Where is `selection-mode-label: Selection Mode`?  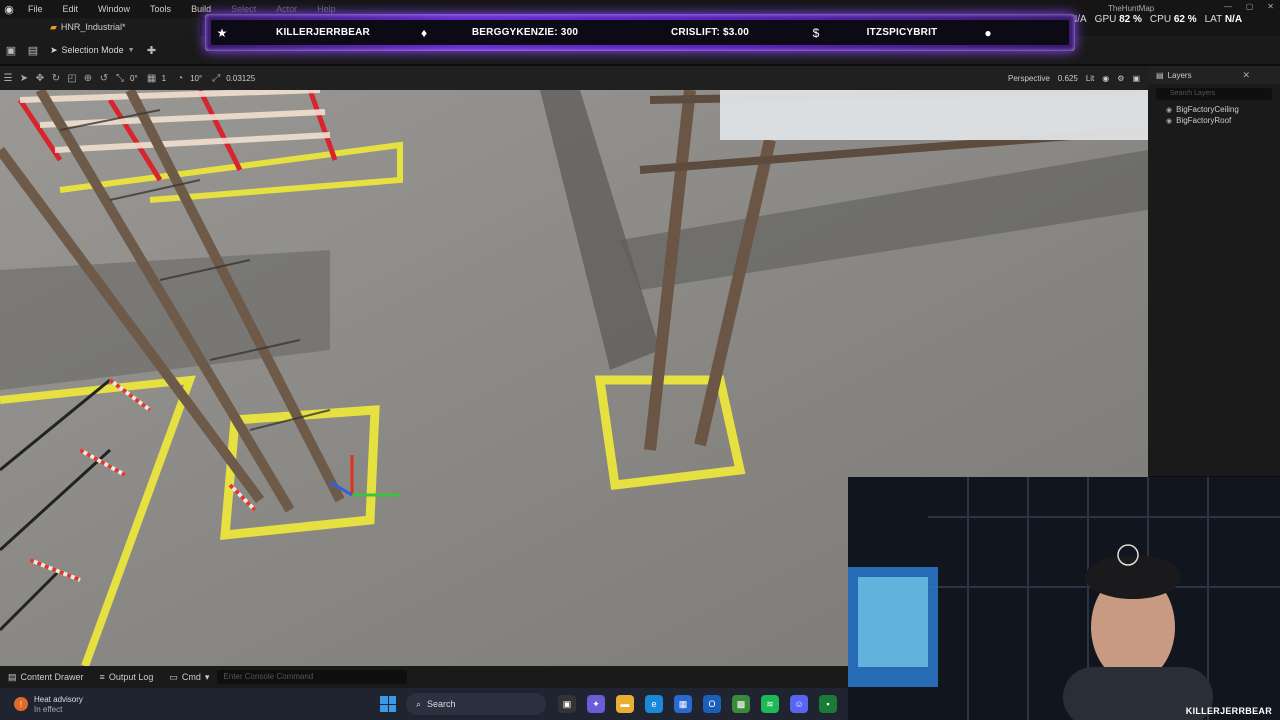
selection-mode-label: Selection Mode is located at coordinates (92, 50).